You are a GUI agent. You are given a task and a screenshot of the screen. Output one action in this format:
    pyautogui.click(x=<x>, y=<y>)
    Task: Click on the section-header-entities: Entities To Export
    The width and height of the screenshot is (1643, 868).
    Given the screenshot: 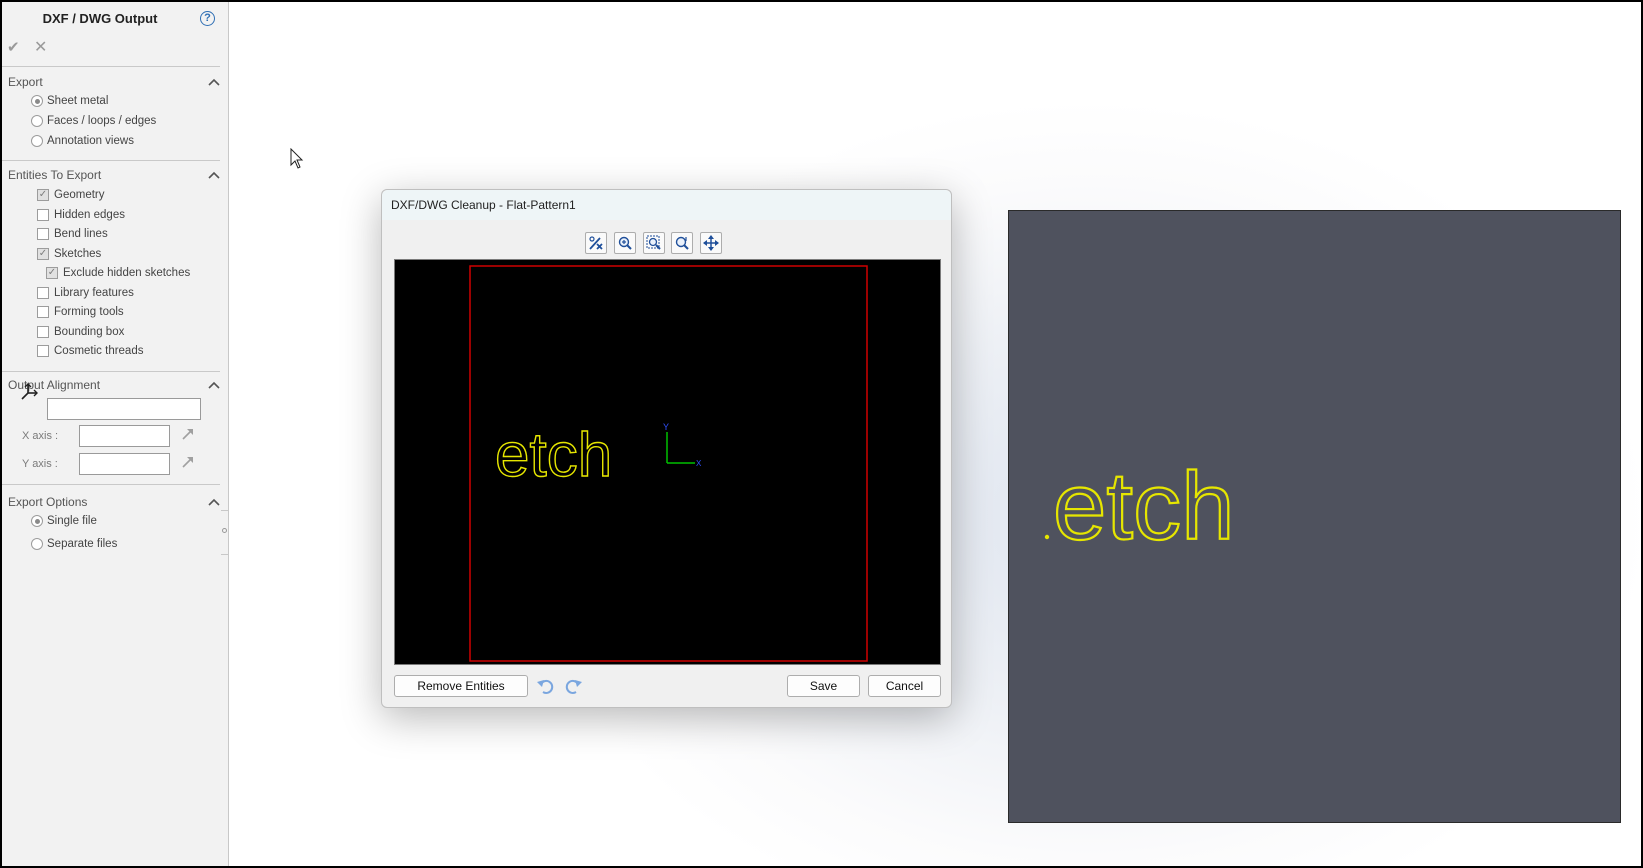 What is the action you would take?
    pyautogui.click(x=114, y=175)
    